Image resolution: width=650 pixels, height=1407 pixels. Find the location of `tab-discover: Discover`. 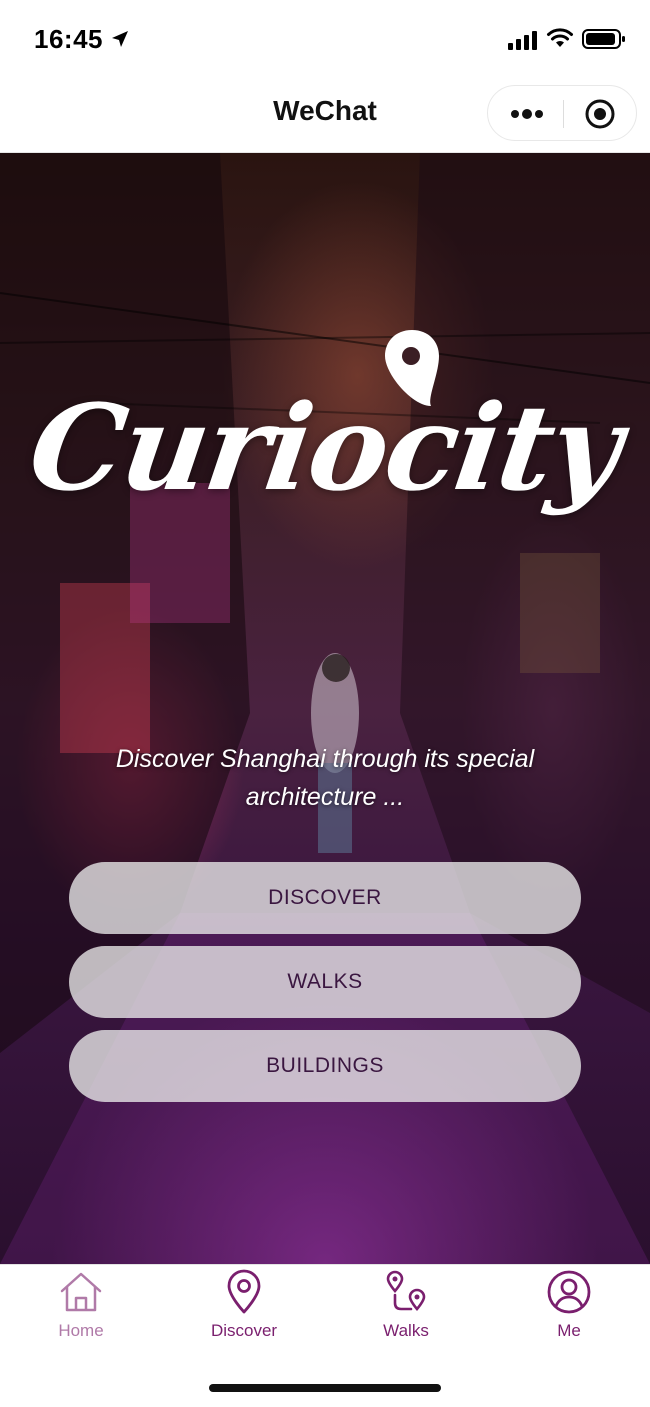

tab-discover: Discover is located at coordinates (244, 1309).